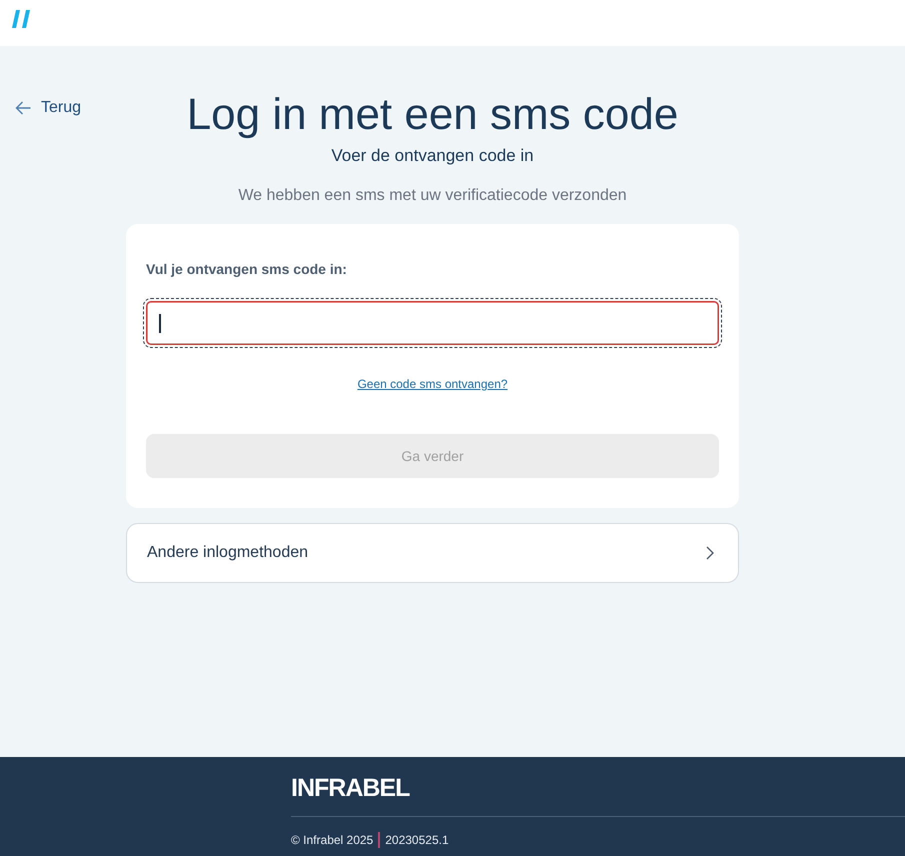 Image resolution: width=905 pixels, height=856 pixels. I want to click on resend-code-link: Geen code sms ontvangen?, so click(432, 384).